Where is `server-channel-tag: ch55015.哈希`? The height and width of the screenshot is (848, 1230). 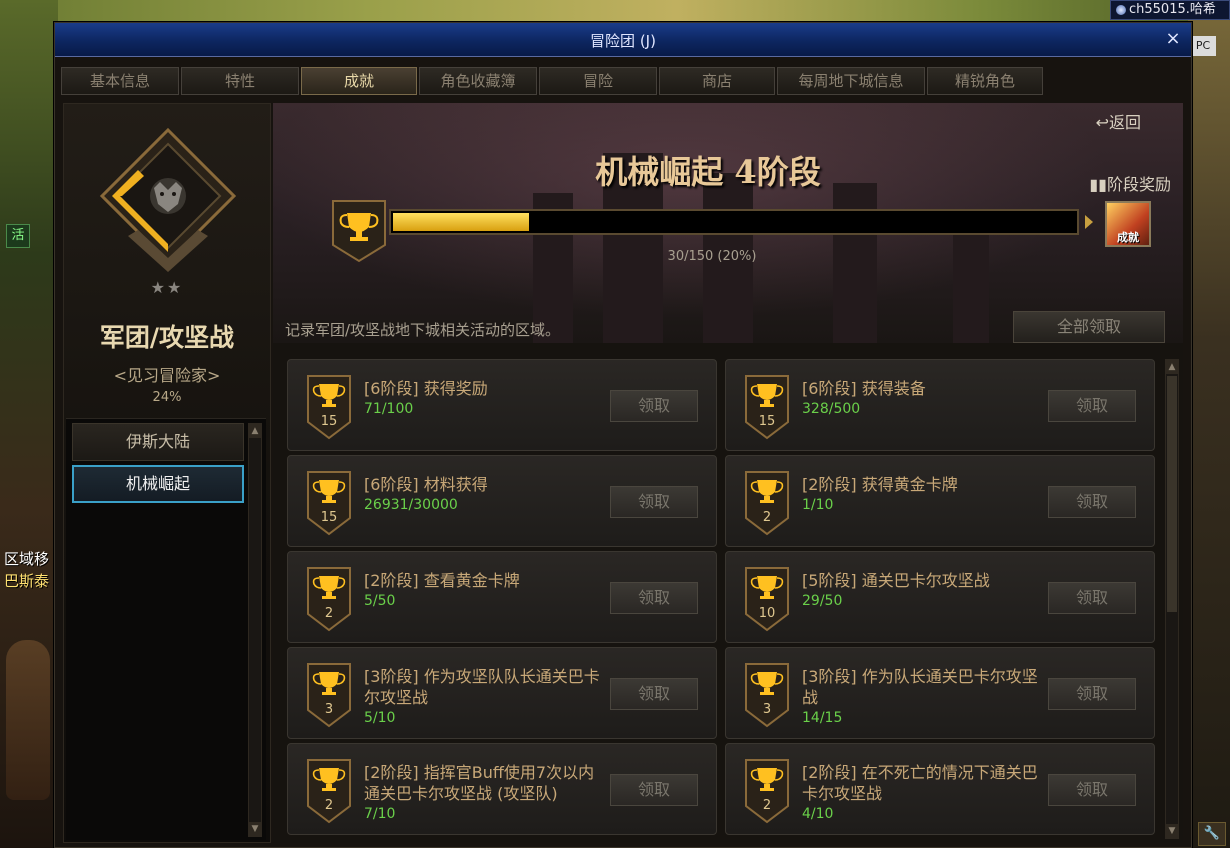
server-channel-tag: ch55015.哈希 is located at coordinates (1170, 10).